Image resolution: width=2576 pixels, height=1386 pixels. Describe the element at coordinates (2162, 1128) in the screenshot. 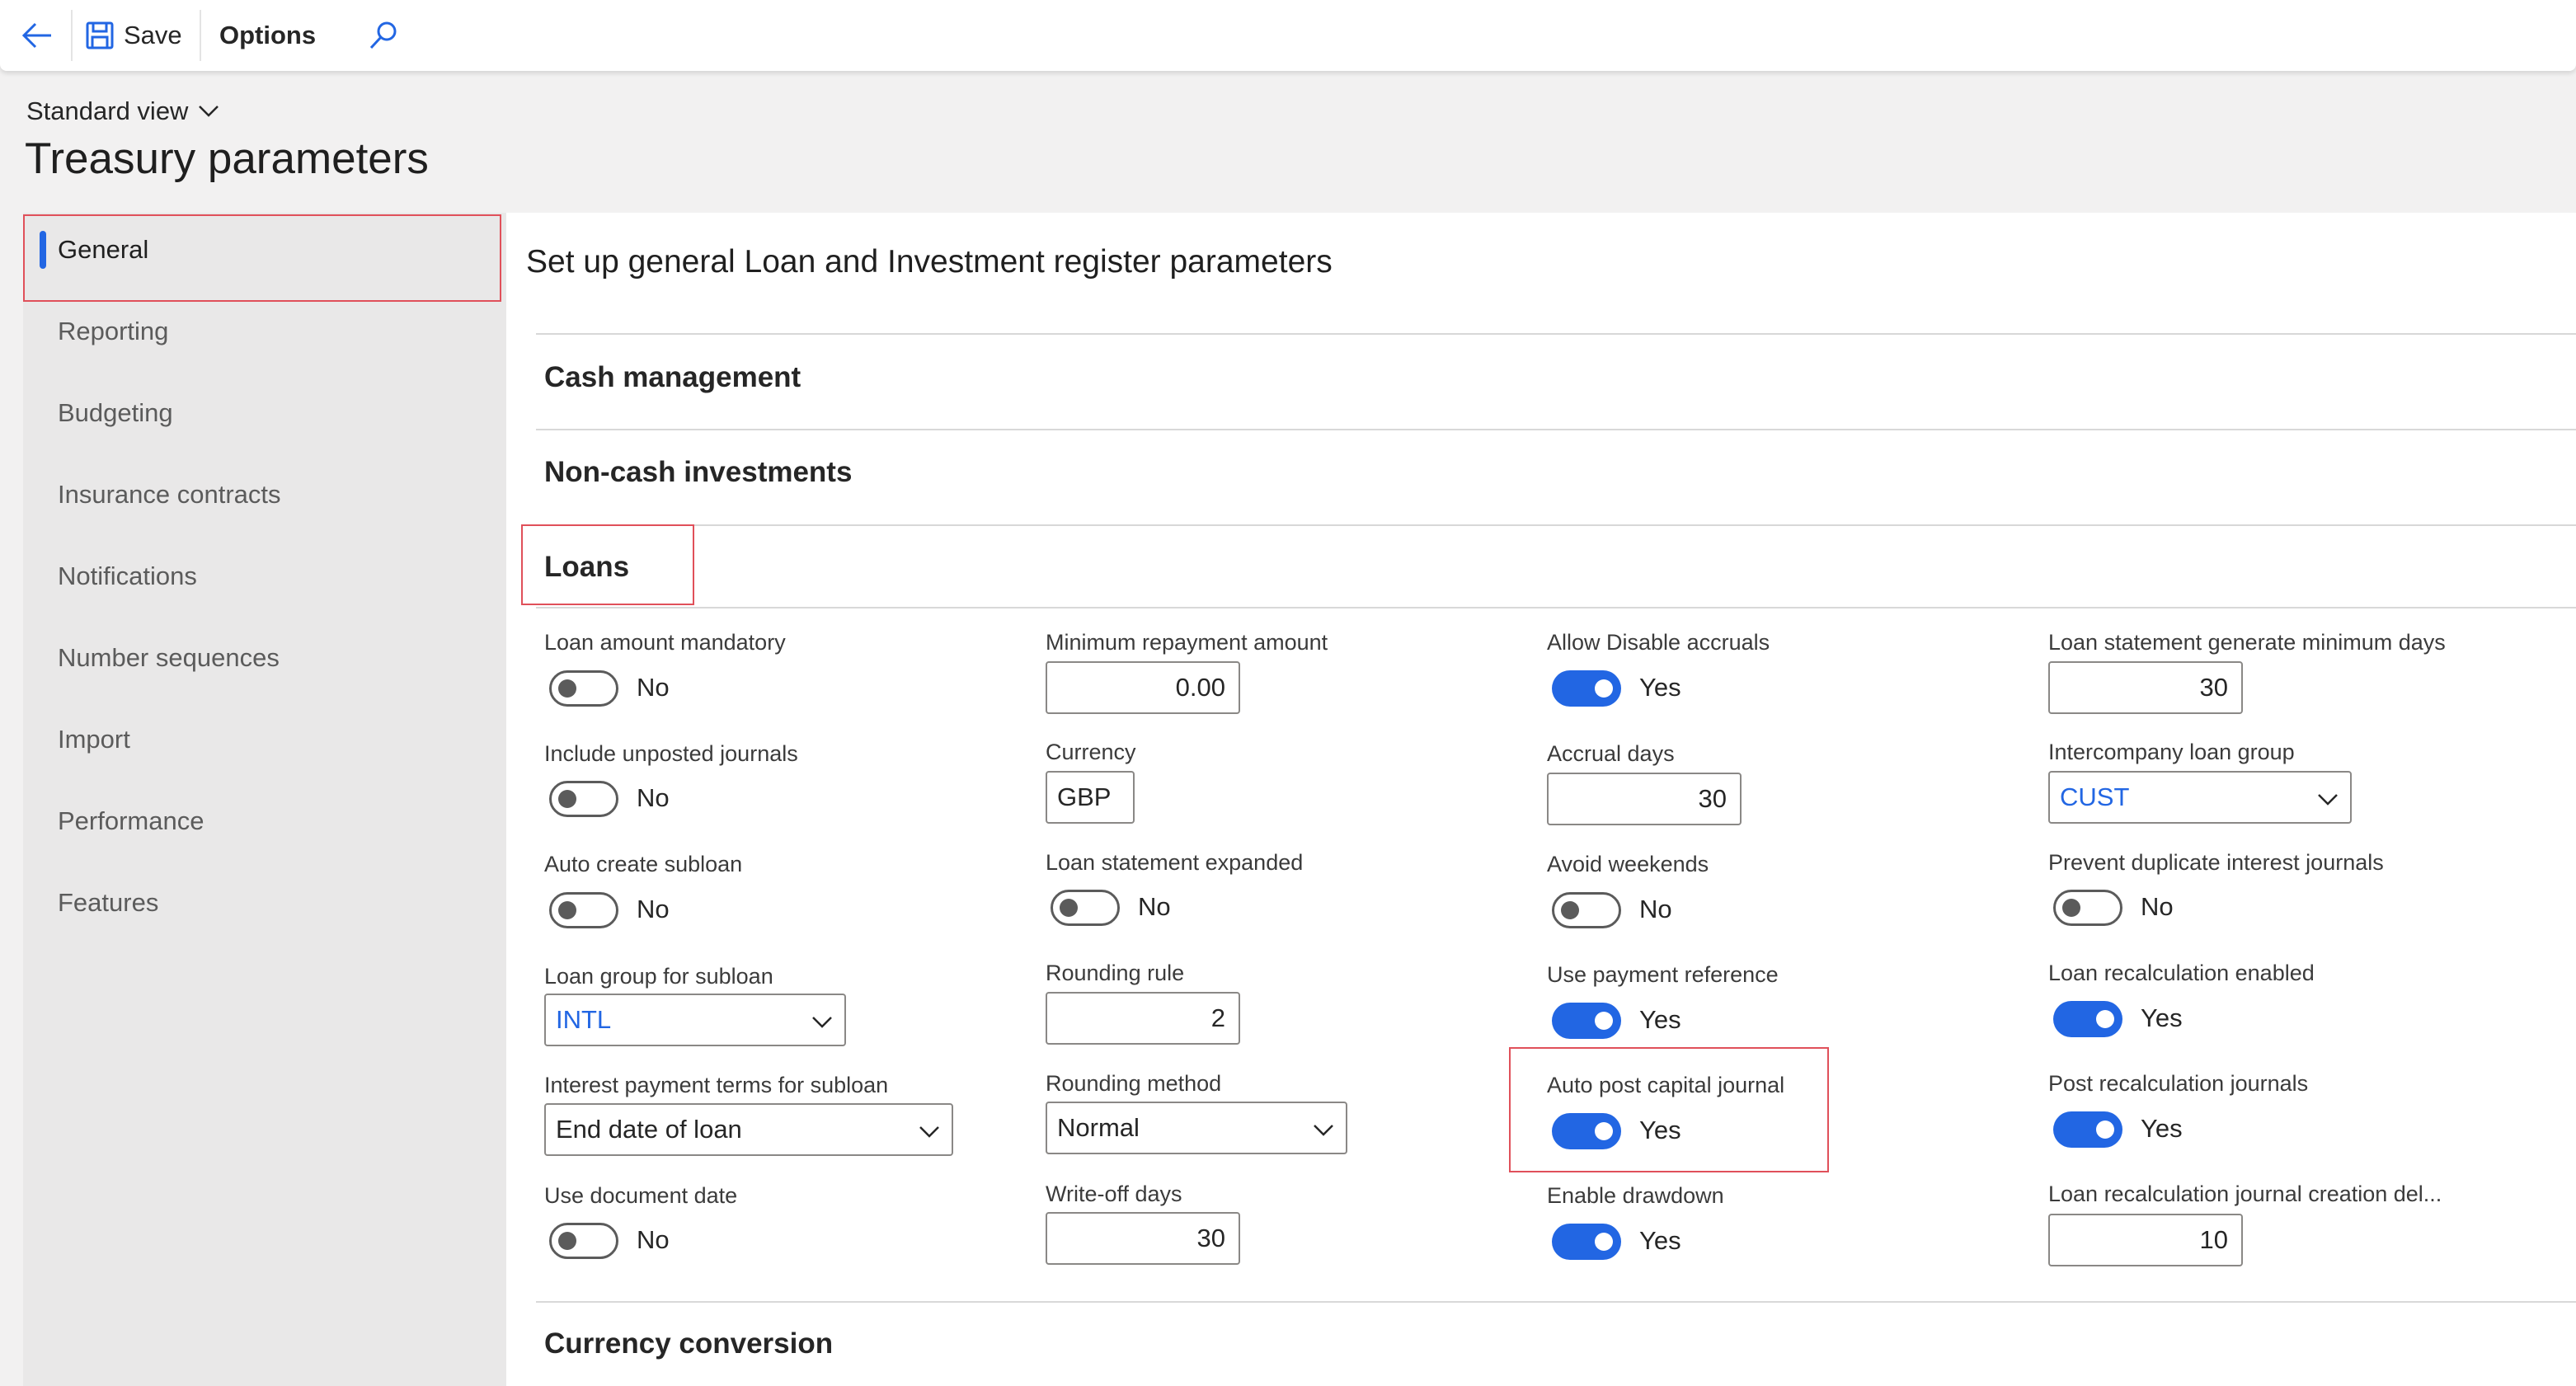

I see `post-recalculation-journals-value: Yes` at that location.